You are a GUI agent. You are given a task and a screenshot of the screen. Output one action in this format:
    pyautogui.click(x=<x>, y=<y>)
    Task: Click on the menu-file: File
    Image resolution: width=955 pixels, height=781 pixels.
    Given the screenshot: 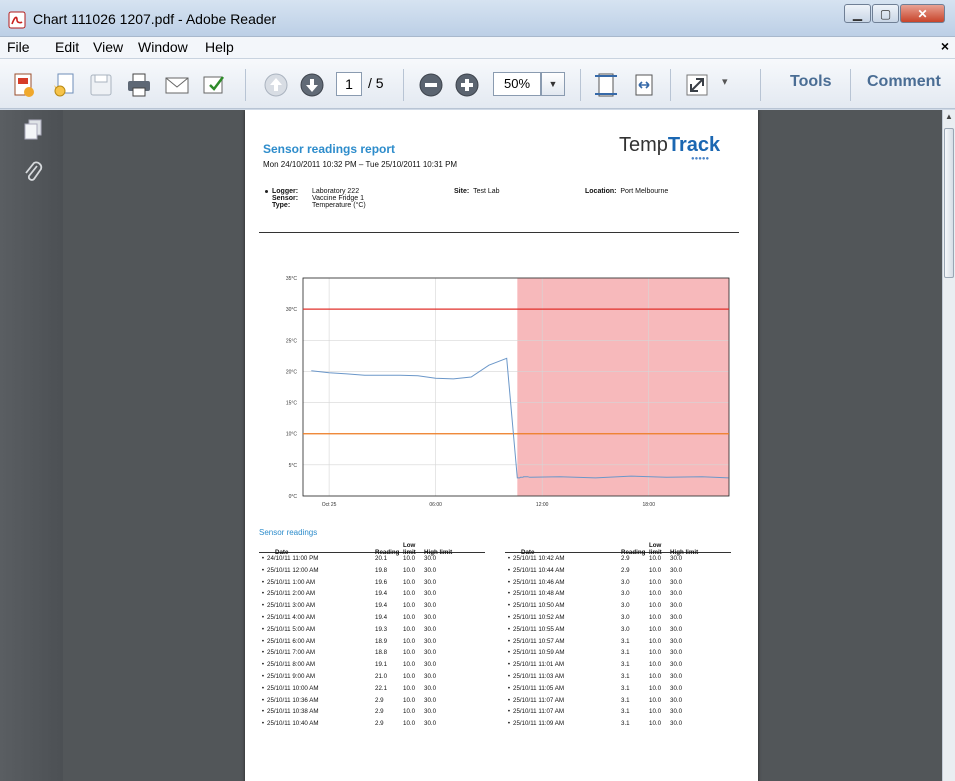 What is the action you would take?
    pyautogui.click(x=18, y=47)
    